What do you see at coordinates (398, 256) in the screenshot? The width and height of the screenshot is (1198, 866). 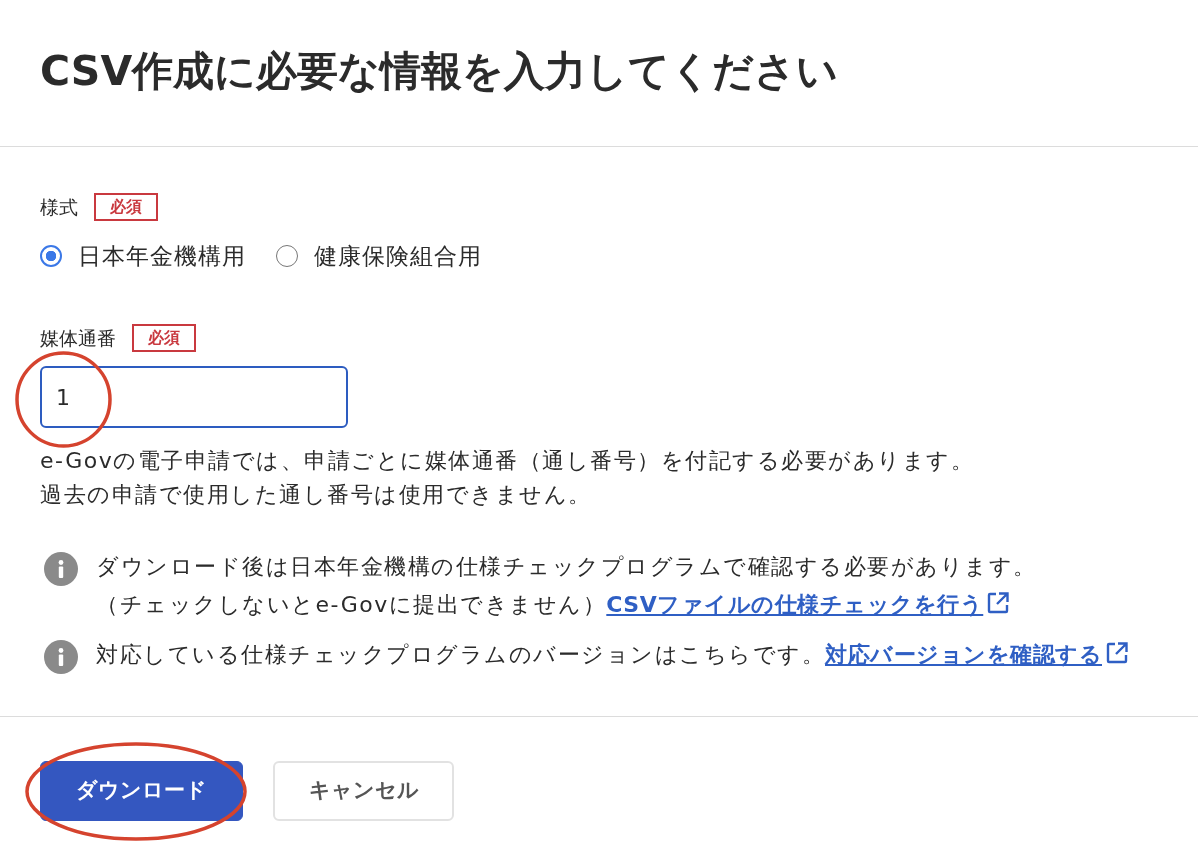 I see `option-label: 健康保険組合用` at bounding box center [398, 256].